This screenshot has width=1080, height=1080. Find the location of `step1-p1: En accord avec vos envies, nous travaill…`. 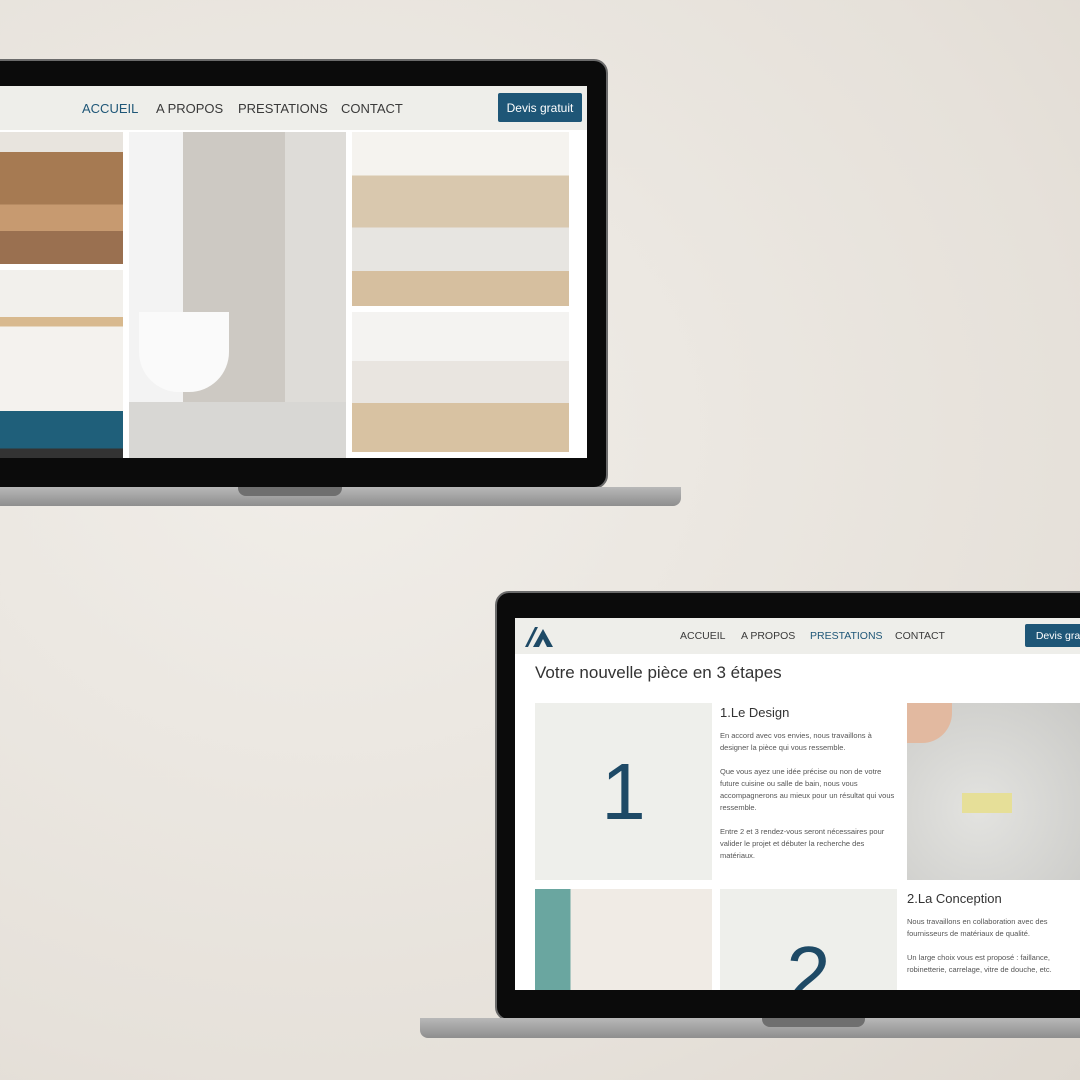

step1-p1: En accord avec vos envies, nous travaill… is located at coordinates (796, 741).